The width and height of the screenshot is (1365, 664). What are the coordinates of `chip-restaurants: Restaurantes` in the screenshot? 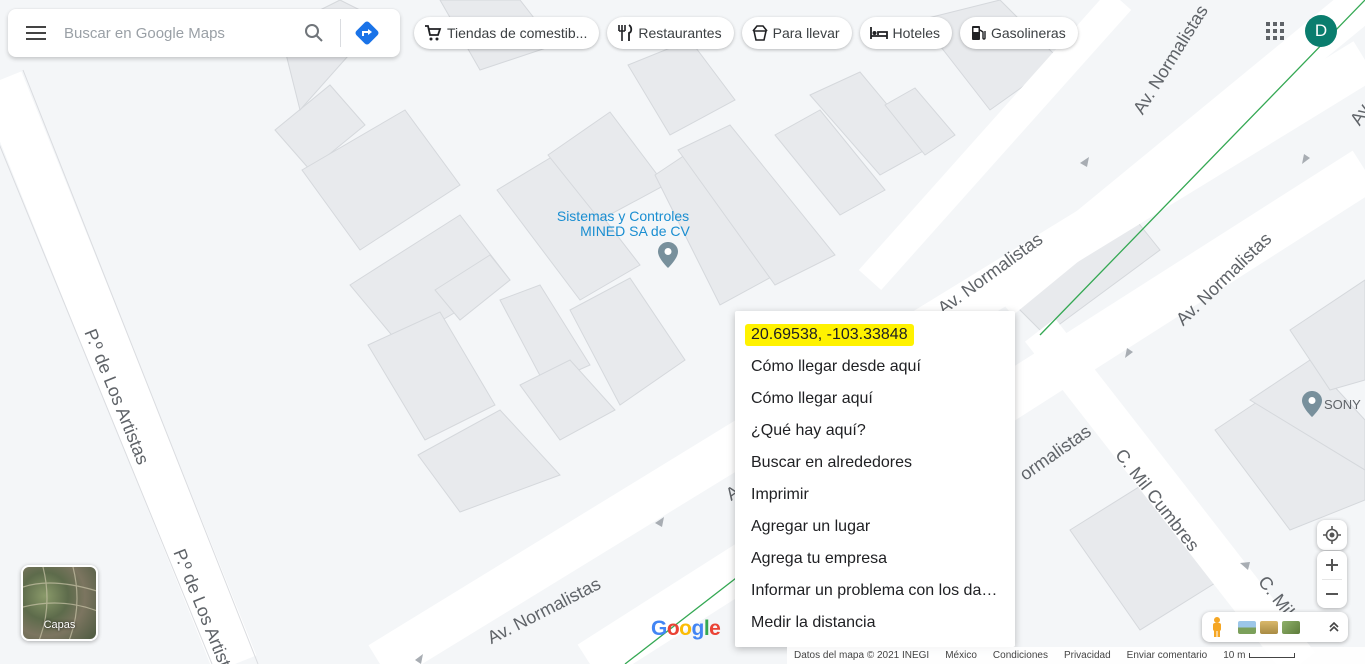 It's located at (670, 33).